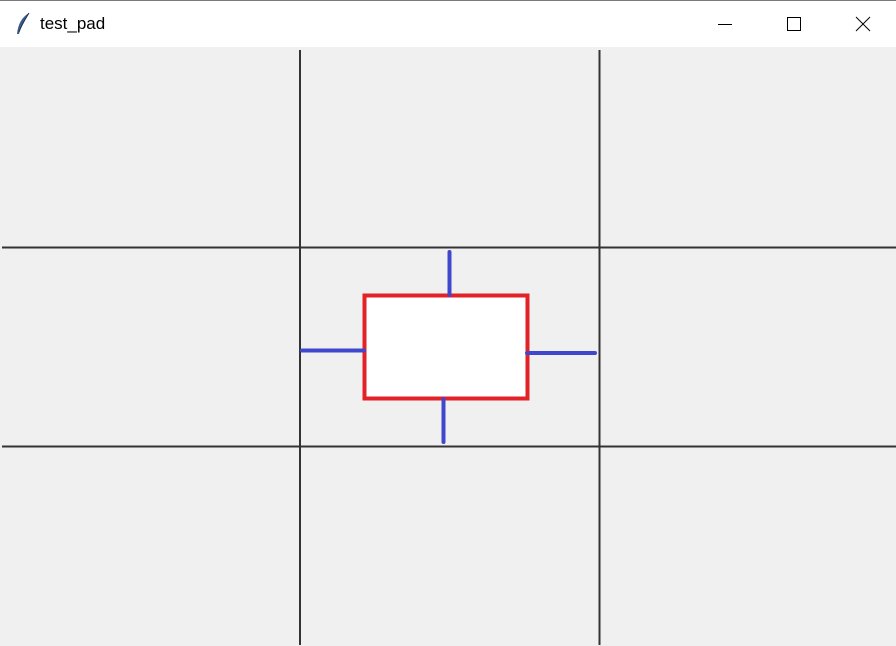 The width and height of the screenshot is (896, 646). Describe the element at coordinates (448, 24) in the screenshot. I see `title-bar: test_pad` at that location.